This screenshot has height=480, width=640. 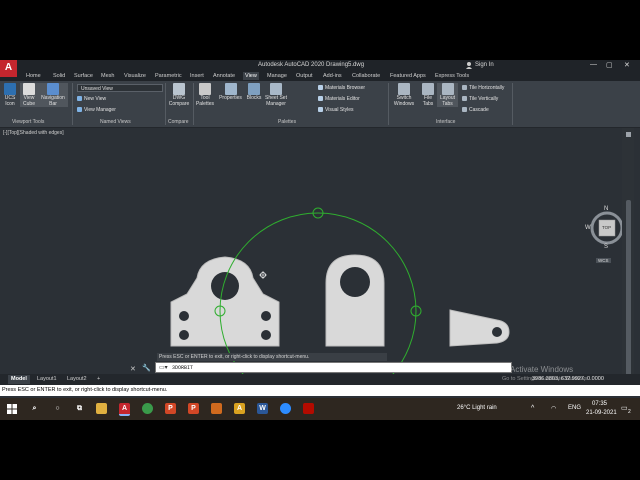 I want to click on orbit-cursor-icon, so click(x=263, y=275).